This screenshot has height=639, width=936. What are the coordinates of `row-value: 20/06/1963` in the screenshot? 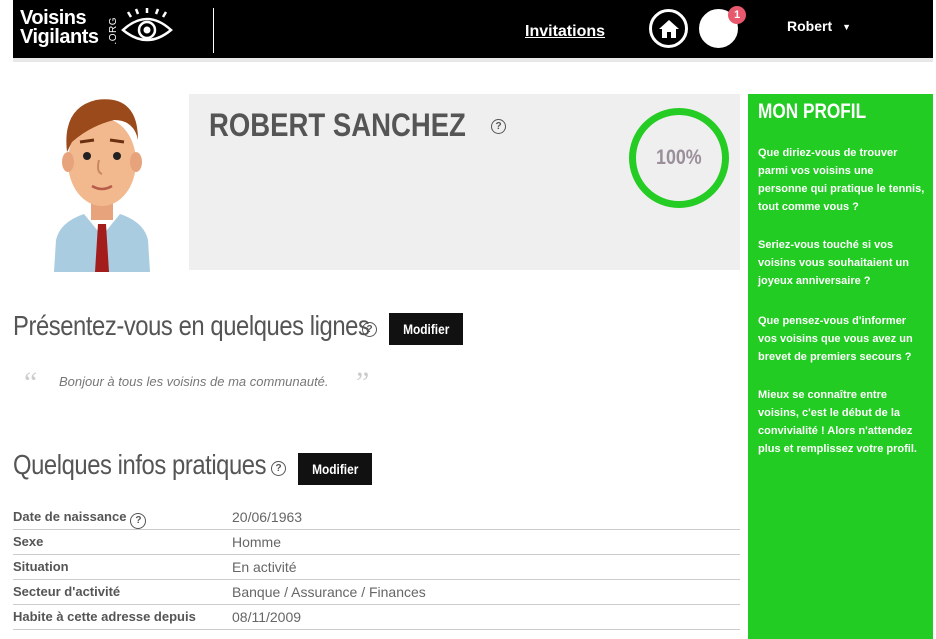 It's located at (267, 517).